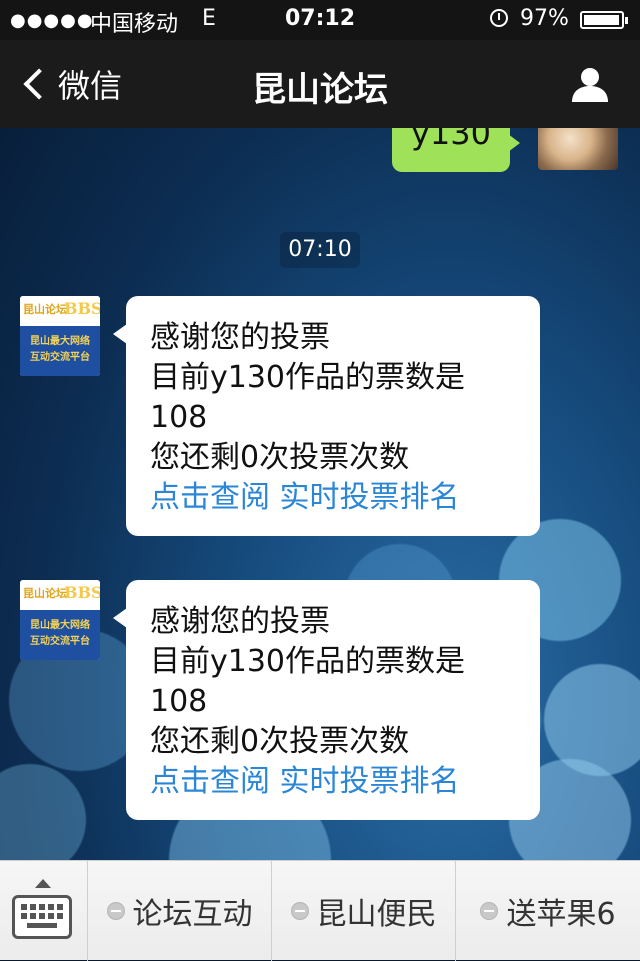 This screenshot has height=961, width=640. I want to click on menu-forum-interaction: 论坛互动, so click(180, 911).